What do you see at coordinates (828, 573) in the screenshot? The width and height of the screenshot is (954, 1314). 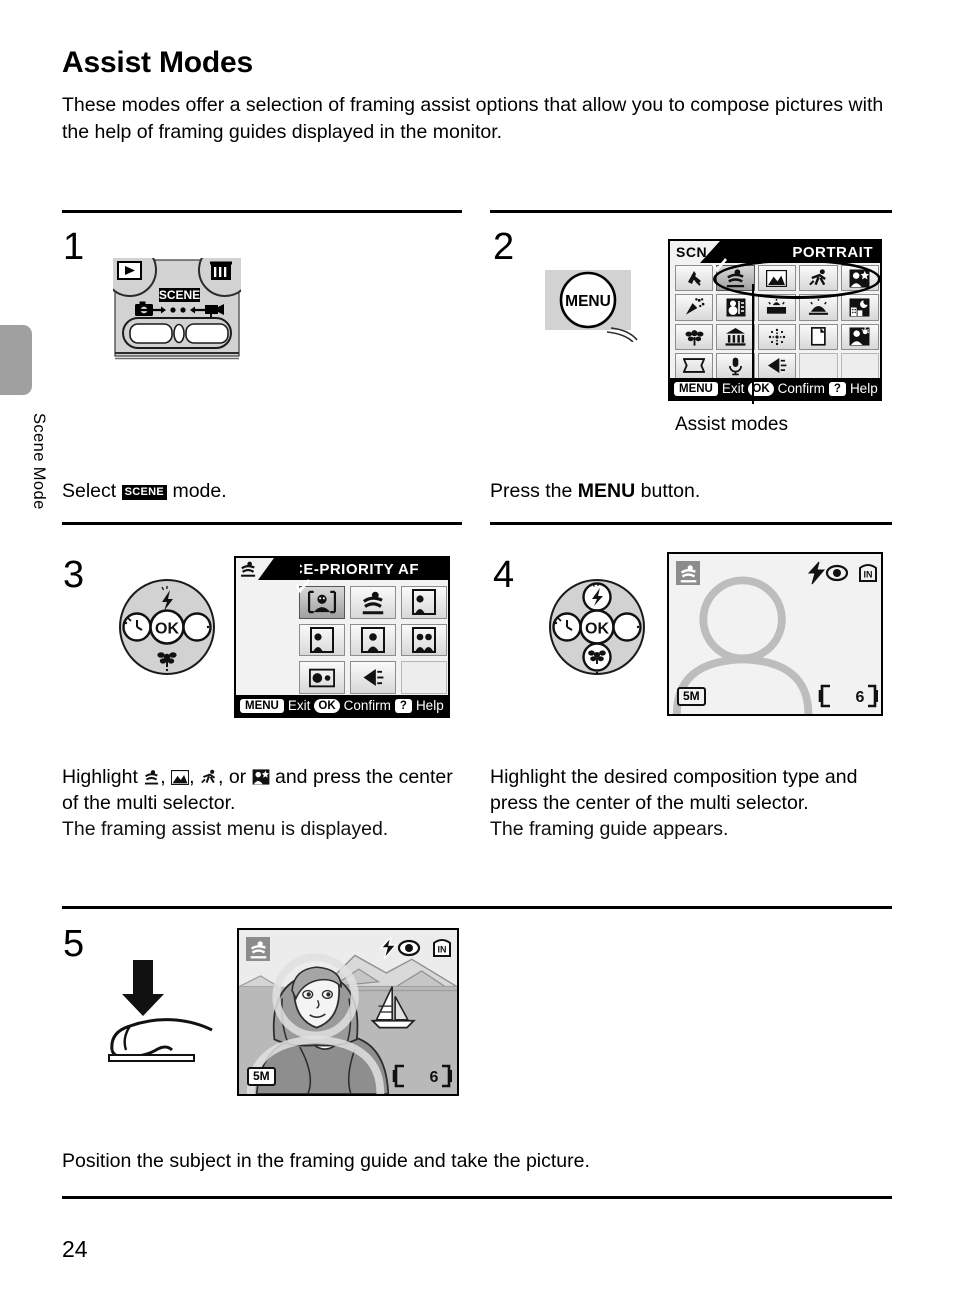 I see `flash-redeye-icon` at bounding box center [828, 573].